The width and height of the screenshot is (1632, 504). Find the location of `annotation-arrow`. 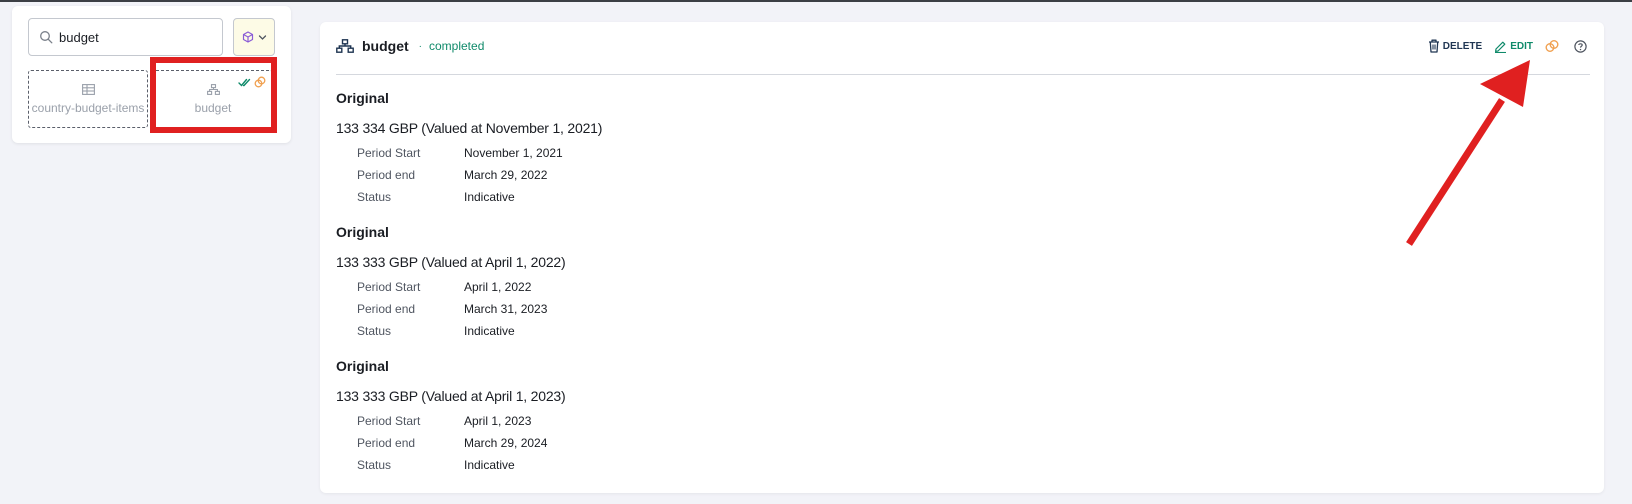

annotation-arrow is located at coordinates (1468, 153).